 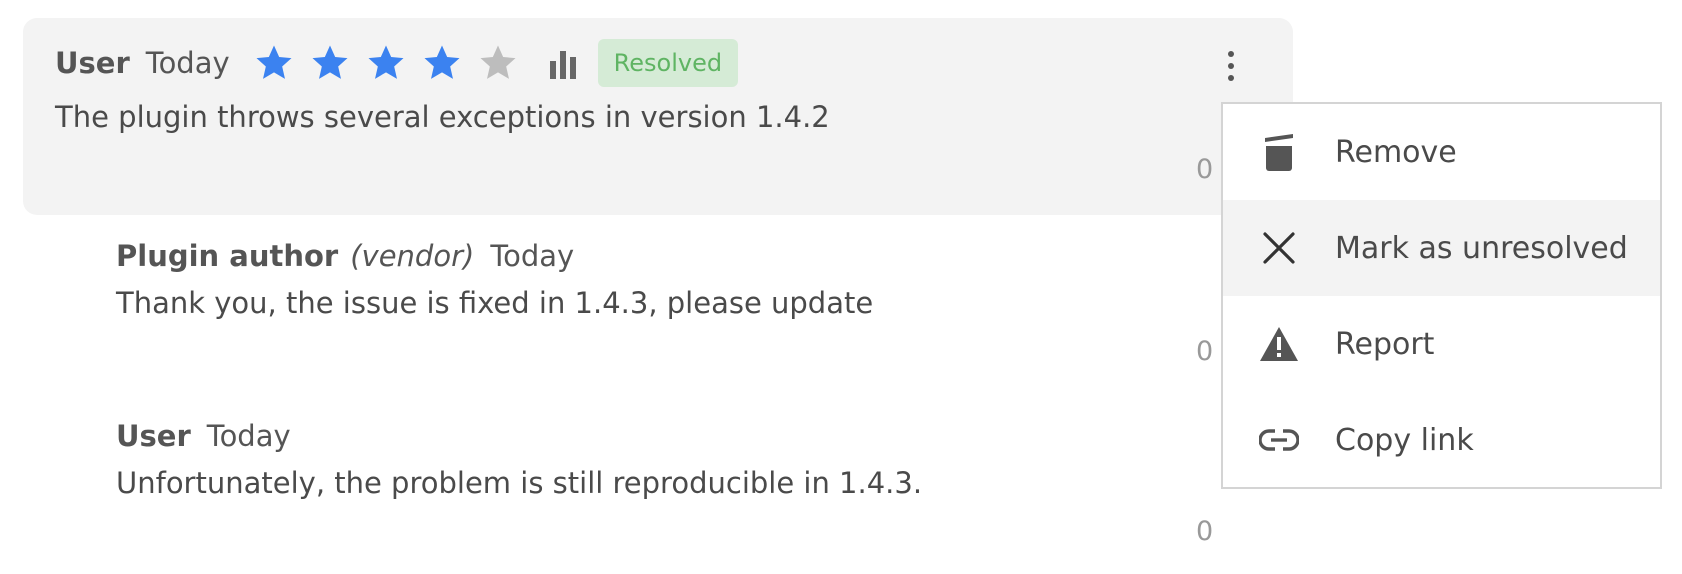 I want to click on menu-item-report: Report, so click(x=1441, y=344).